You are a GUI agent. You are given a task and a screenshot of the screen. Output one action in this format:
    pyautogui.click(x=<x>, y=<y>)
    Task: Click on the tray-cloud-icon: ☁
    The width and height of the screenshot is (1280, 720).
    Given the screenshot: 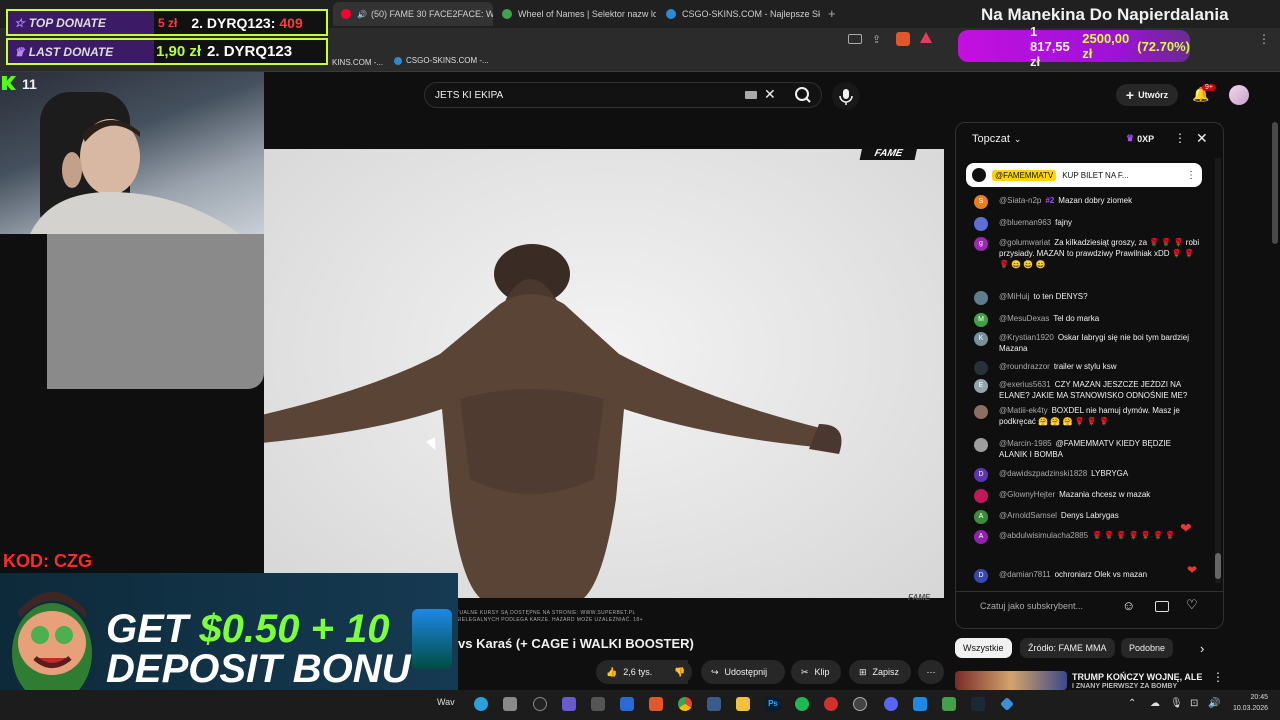 What is the action you would take?
    pyautogui.click(x=1155, y=703)
    